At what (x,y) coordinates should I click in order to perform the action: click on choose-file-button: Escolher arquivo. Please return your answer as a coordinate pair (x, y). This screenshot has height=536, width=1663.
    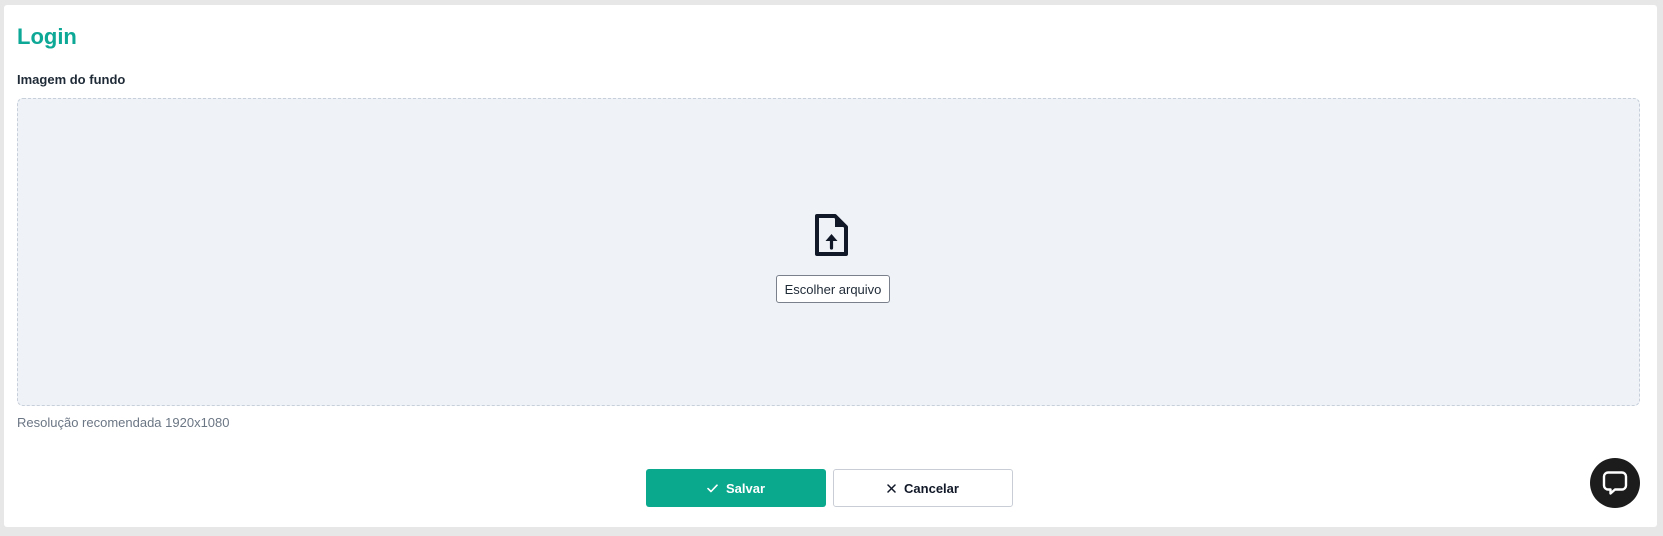
    Looking at the image, I should click on (833, 289).